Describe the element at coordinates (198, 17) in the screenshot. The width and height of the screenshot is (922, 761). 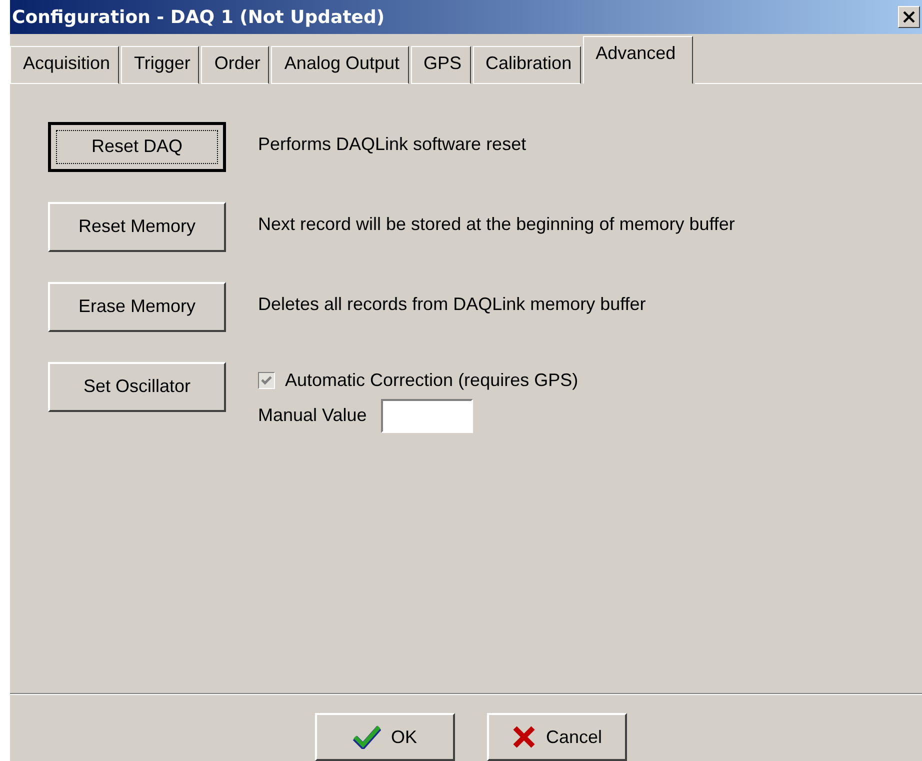
I see `window-title: Configuration - DAQ 1 (Not Updated)` at that location.